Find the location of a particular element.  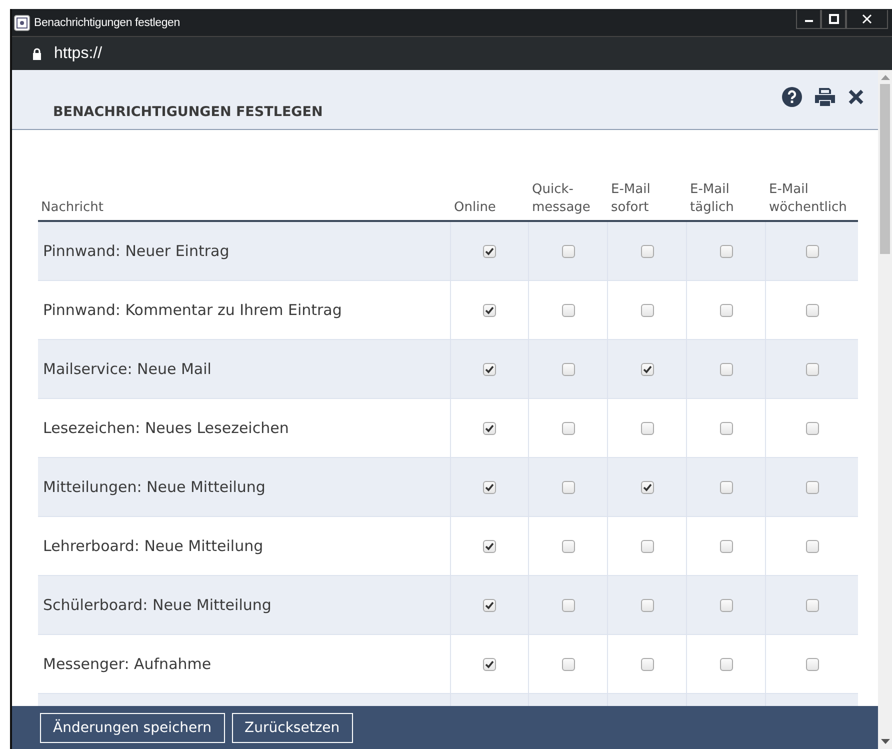

message-label: Mailservice: Neue Mail is located at coordinates (127, 369).